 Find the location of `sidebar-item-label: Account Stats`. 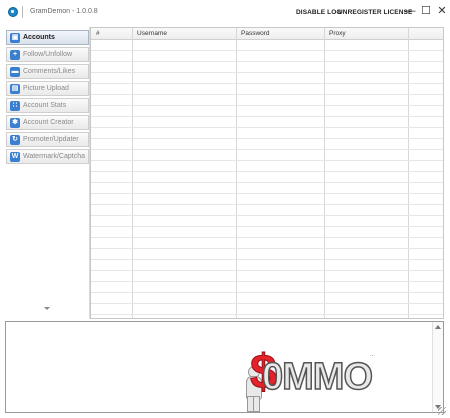

sidebar-item-label: Account Stats is located at coordinates (45, 105).